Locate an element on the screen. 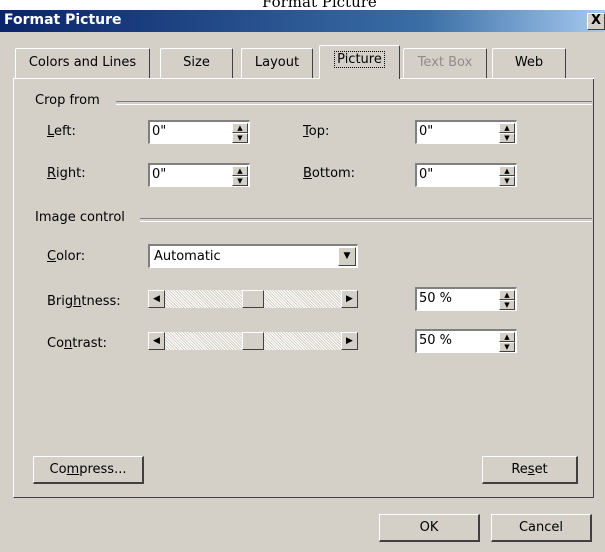  close-button: X is located at coordinates (596, 21).